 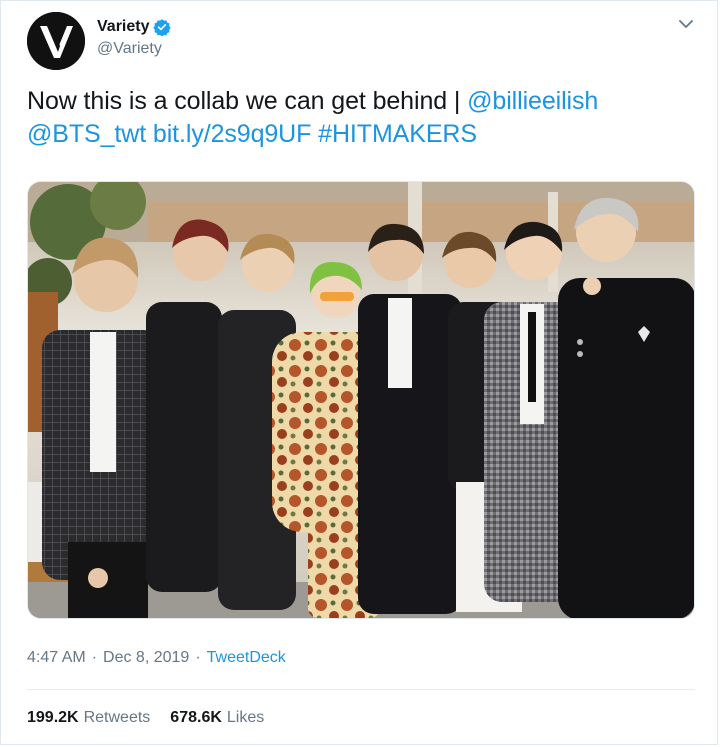 I want to click on variety-logo-icon, so click(x=56, y=41).